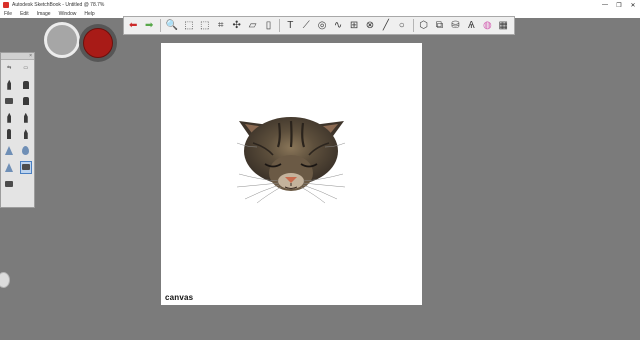 This screenshot has width=640, height=340. I want to click on primary-color-swatch, so click(98, 43).